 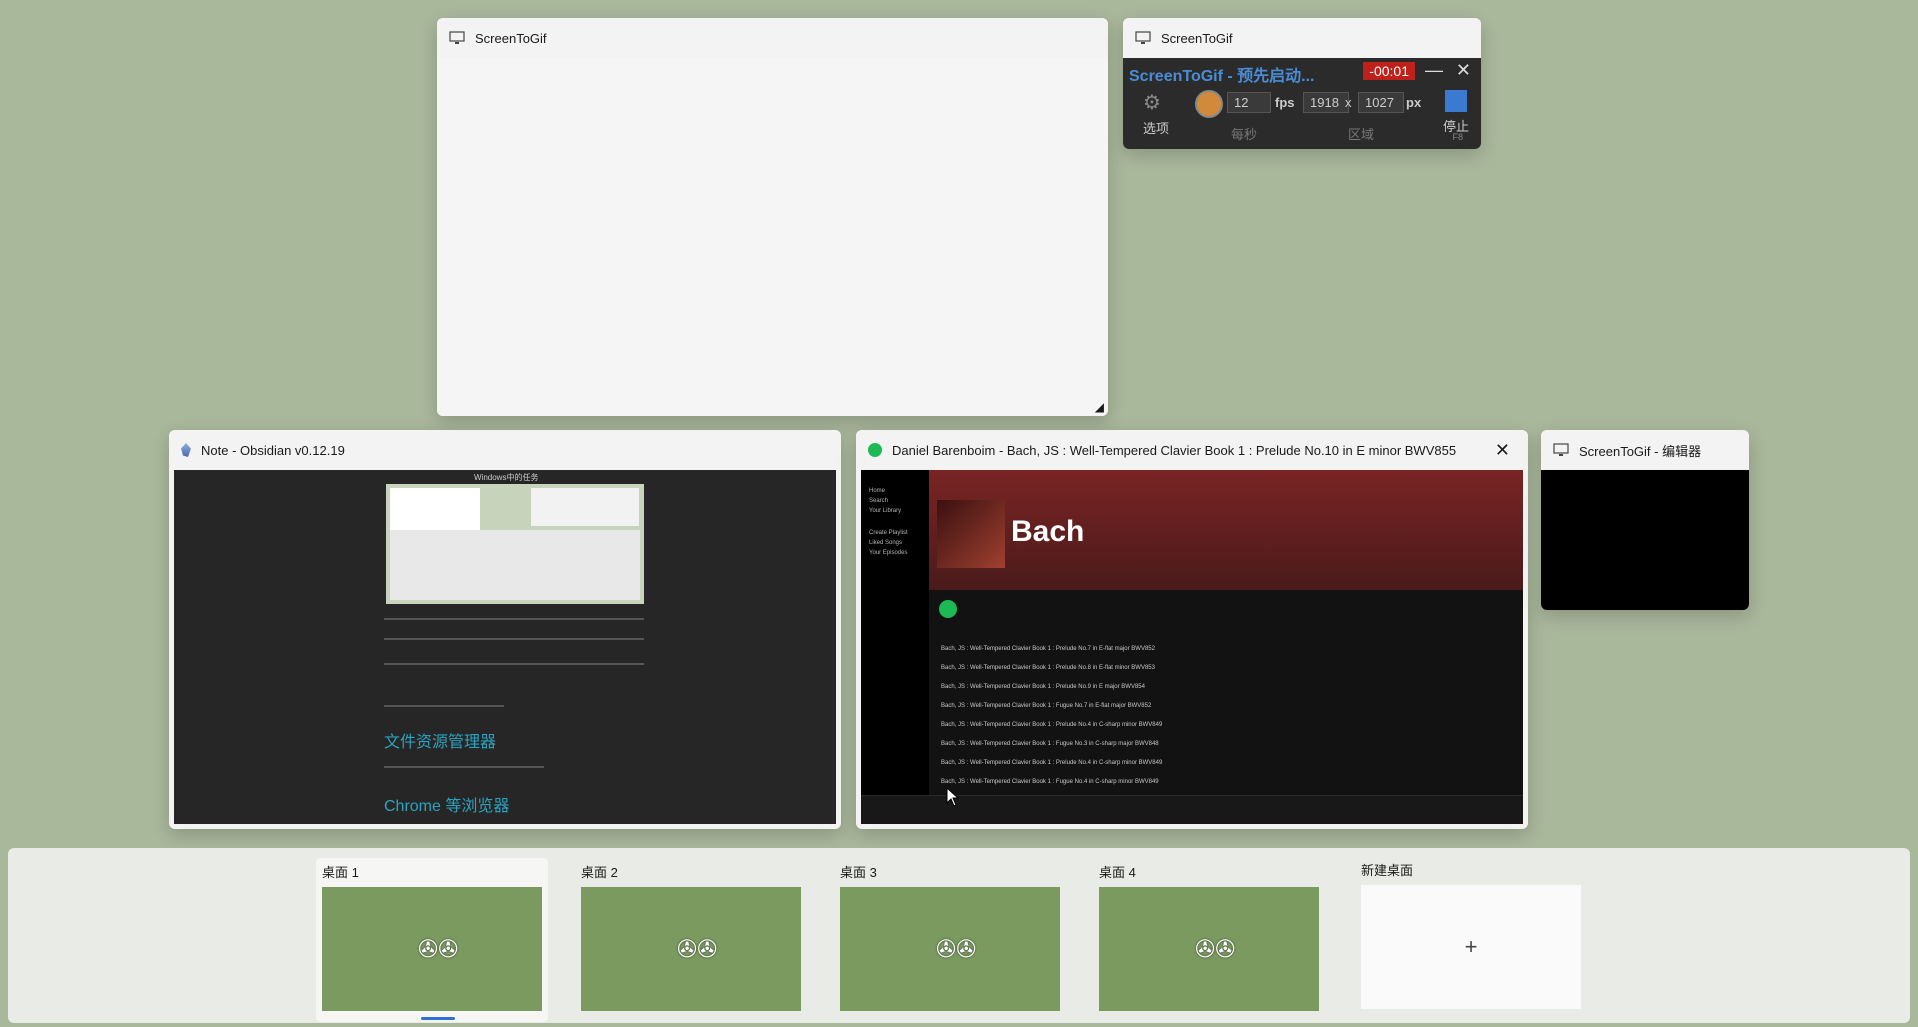 I want to click on desktop-1: 桌面 1 ✇✇, so click(x=432, y=940).